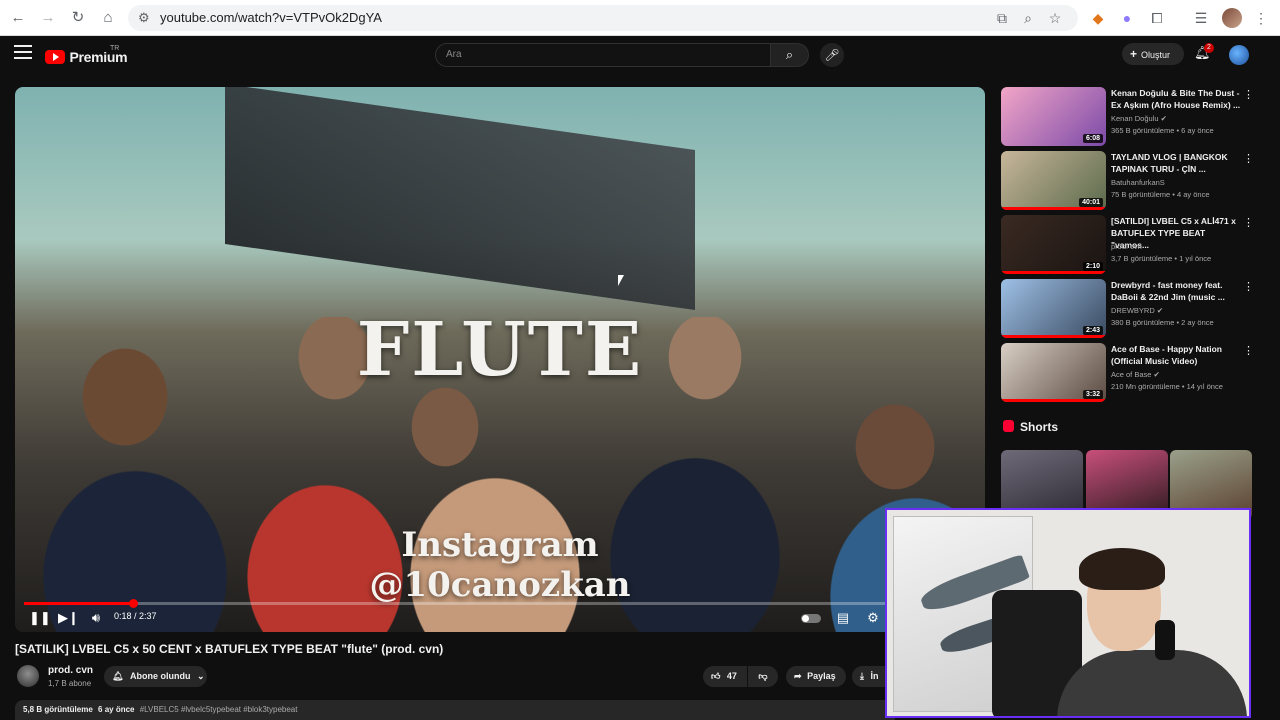 This screenshot has height=720, width=1280. I want to click on notification-count-badge: 2, so click(1209, 48).